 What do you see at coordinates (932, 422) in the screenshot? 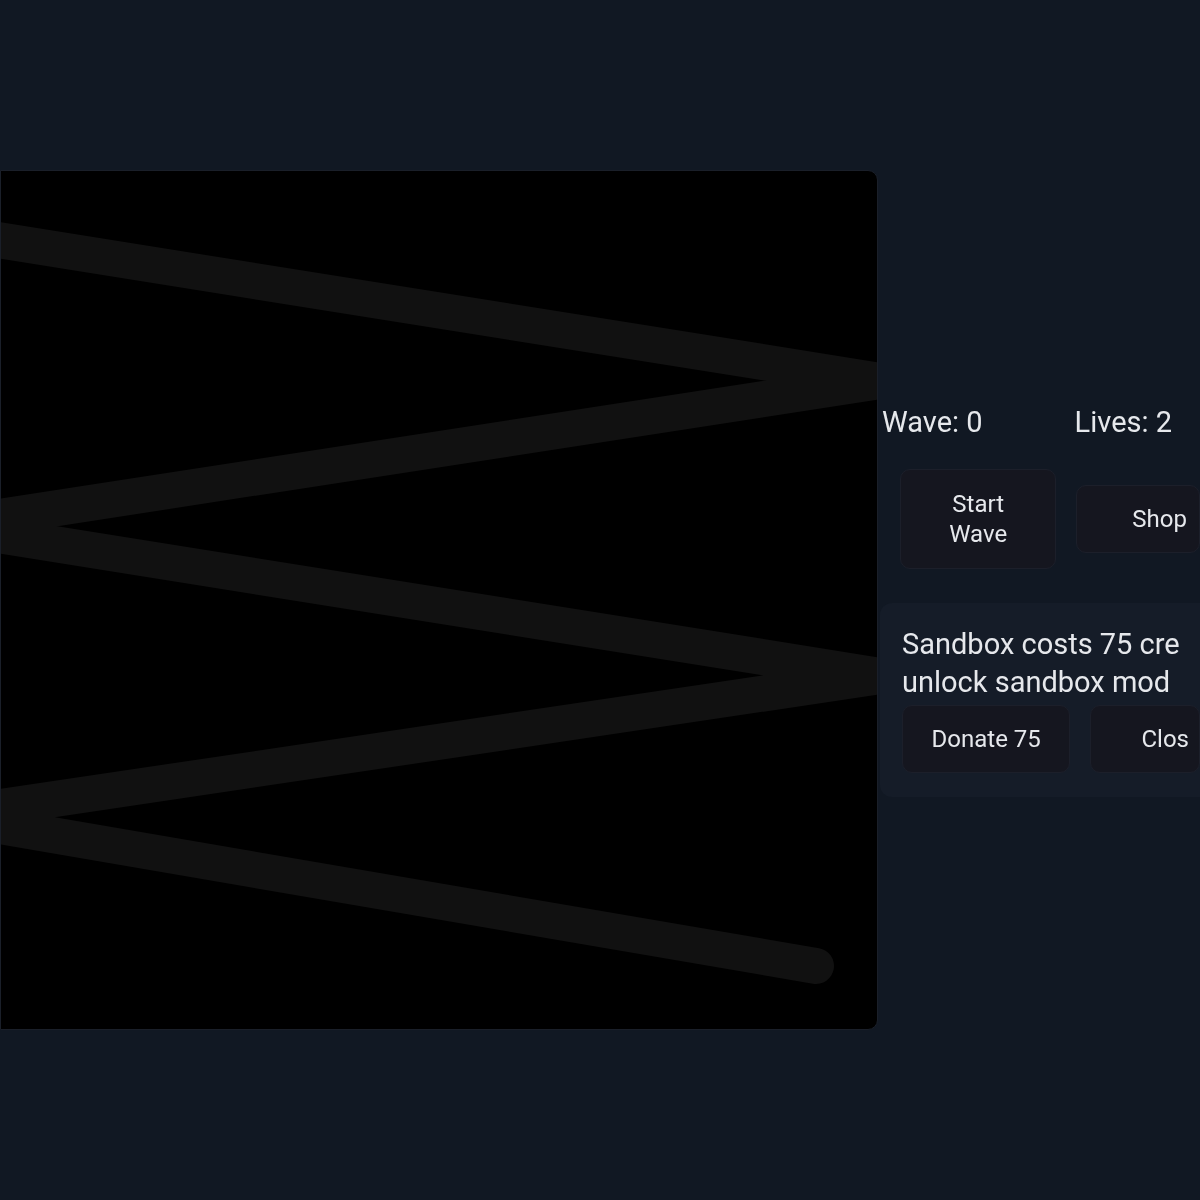
I see `stat-label: Wave: 0` at bounding box center [932, 422].